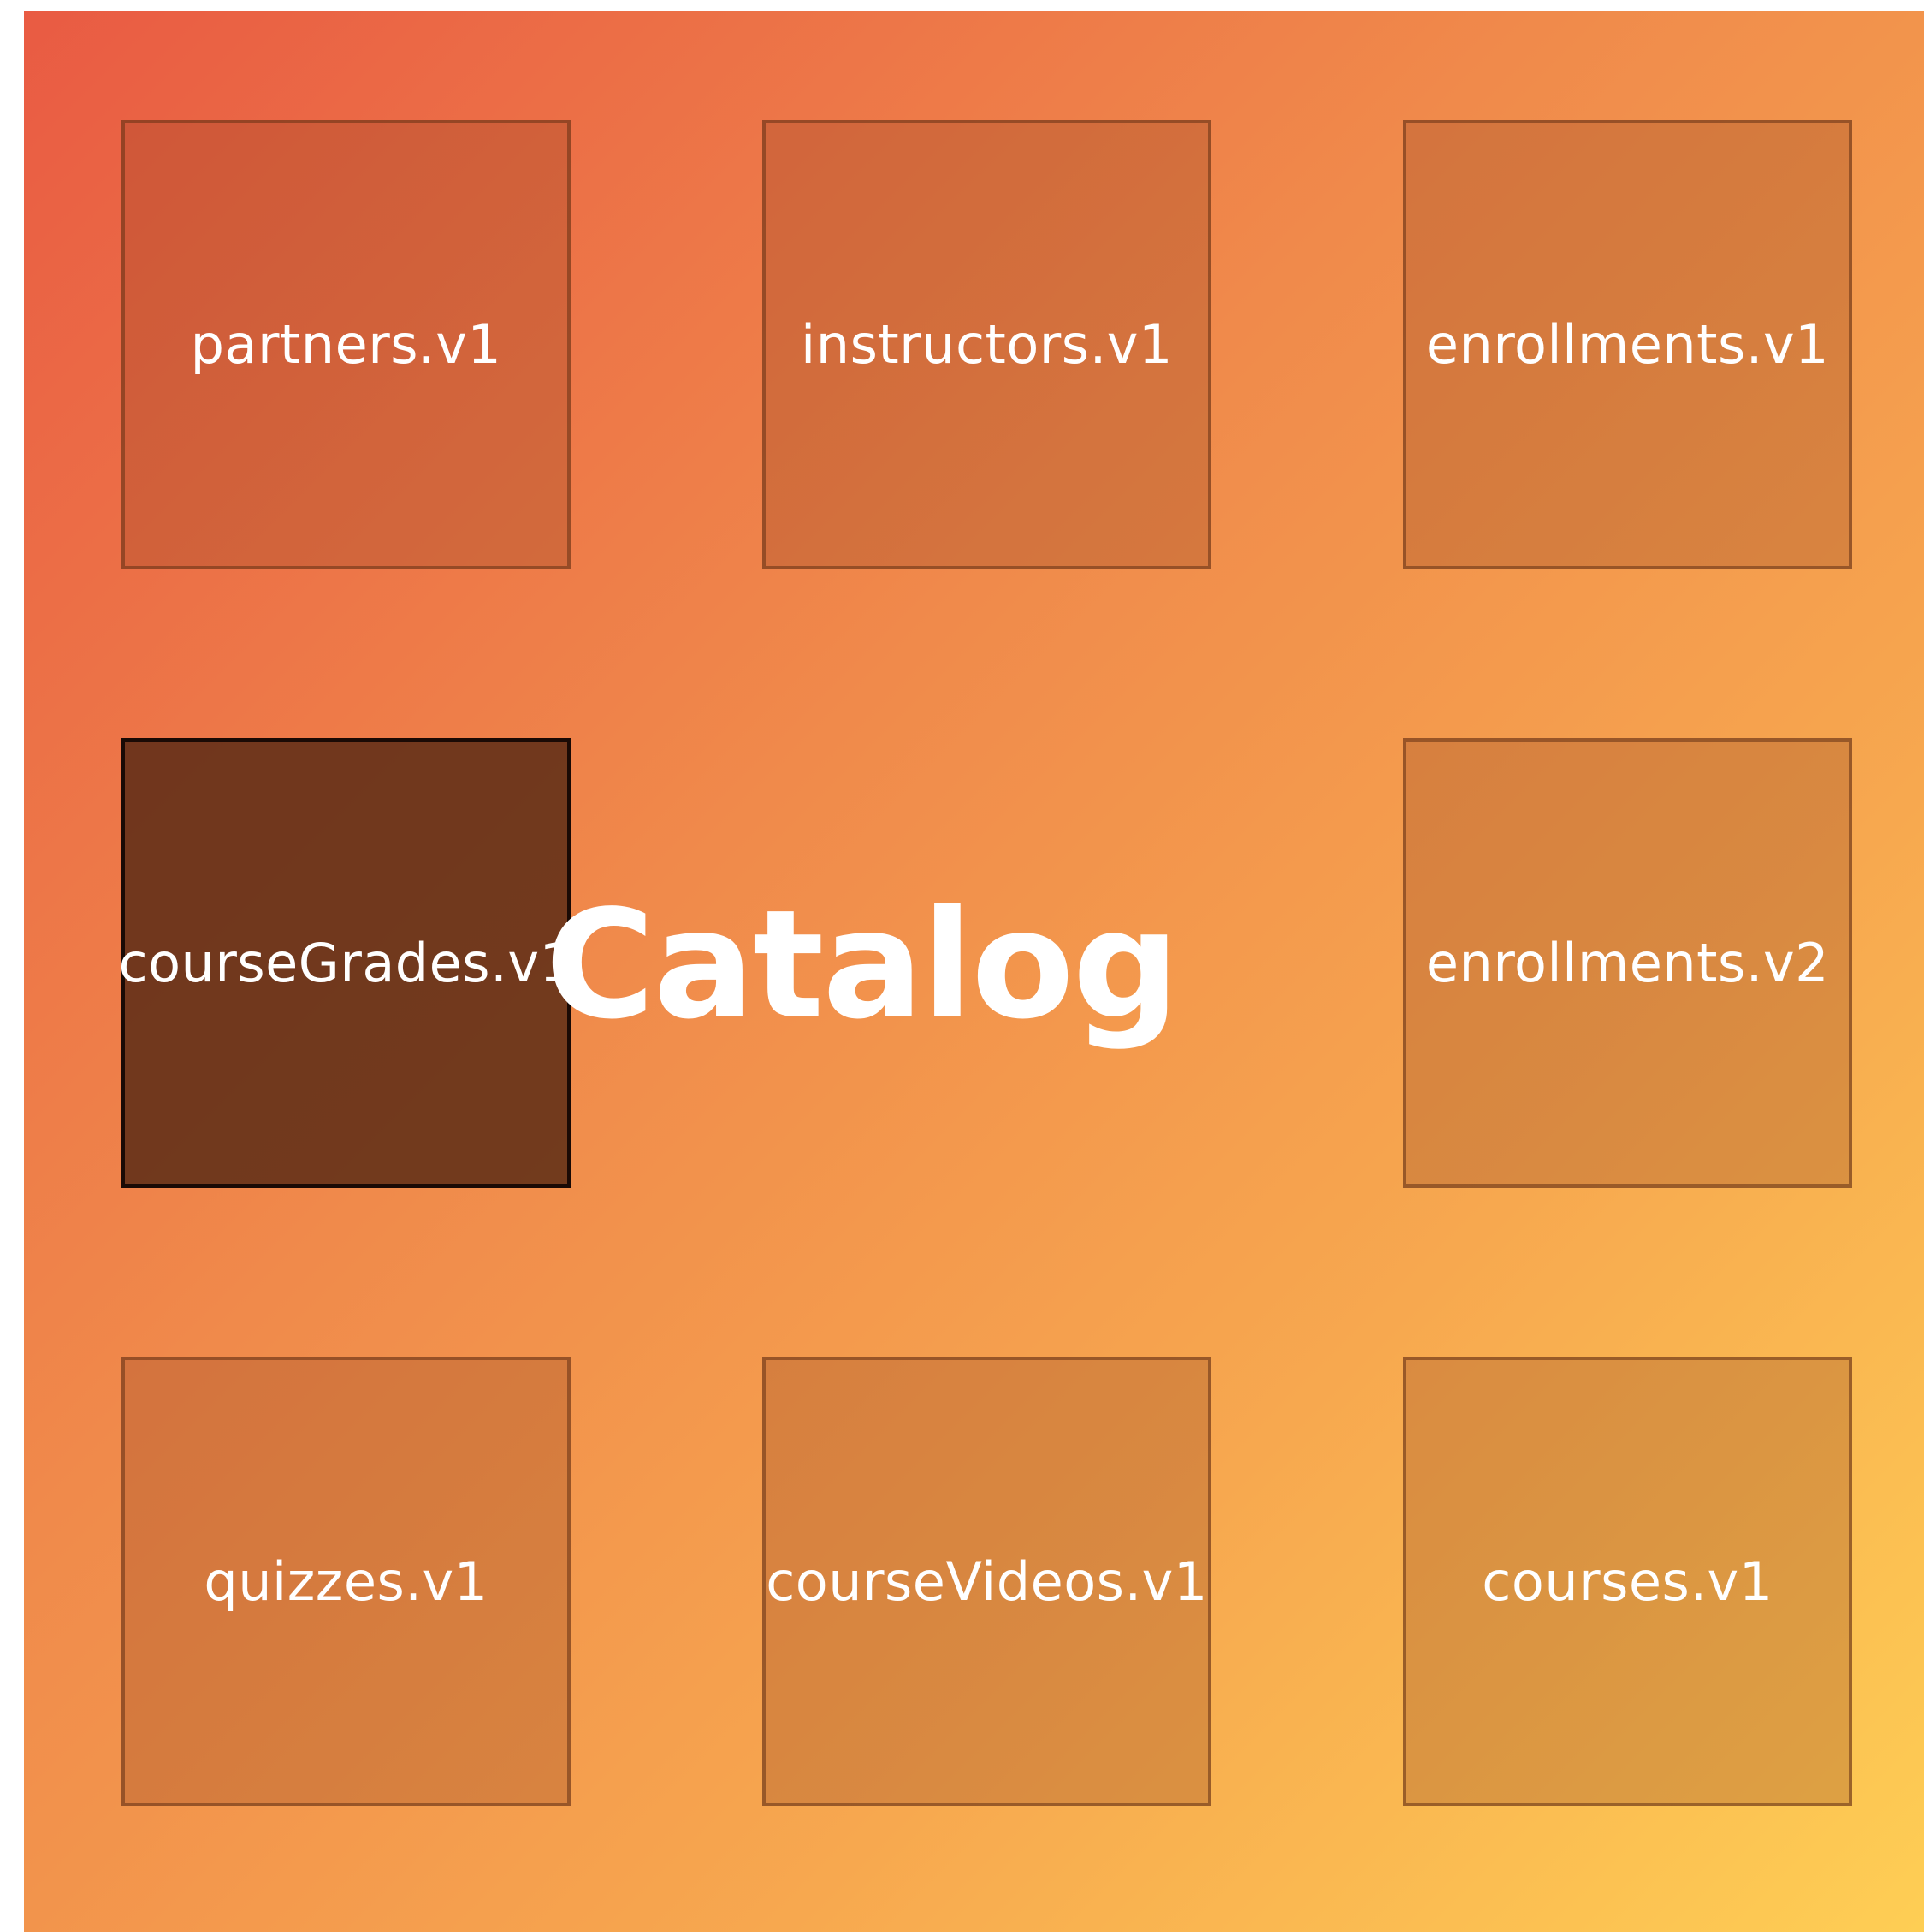 Image resolution: width=1924 pixels, height=1932 pixels. I want to click on tile-coursevideos-v1: courseVideos.v1, so click(986, 1581).